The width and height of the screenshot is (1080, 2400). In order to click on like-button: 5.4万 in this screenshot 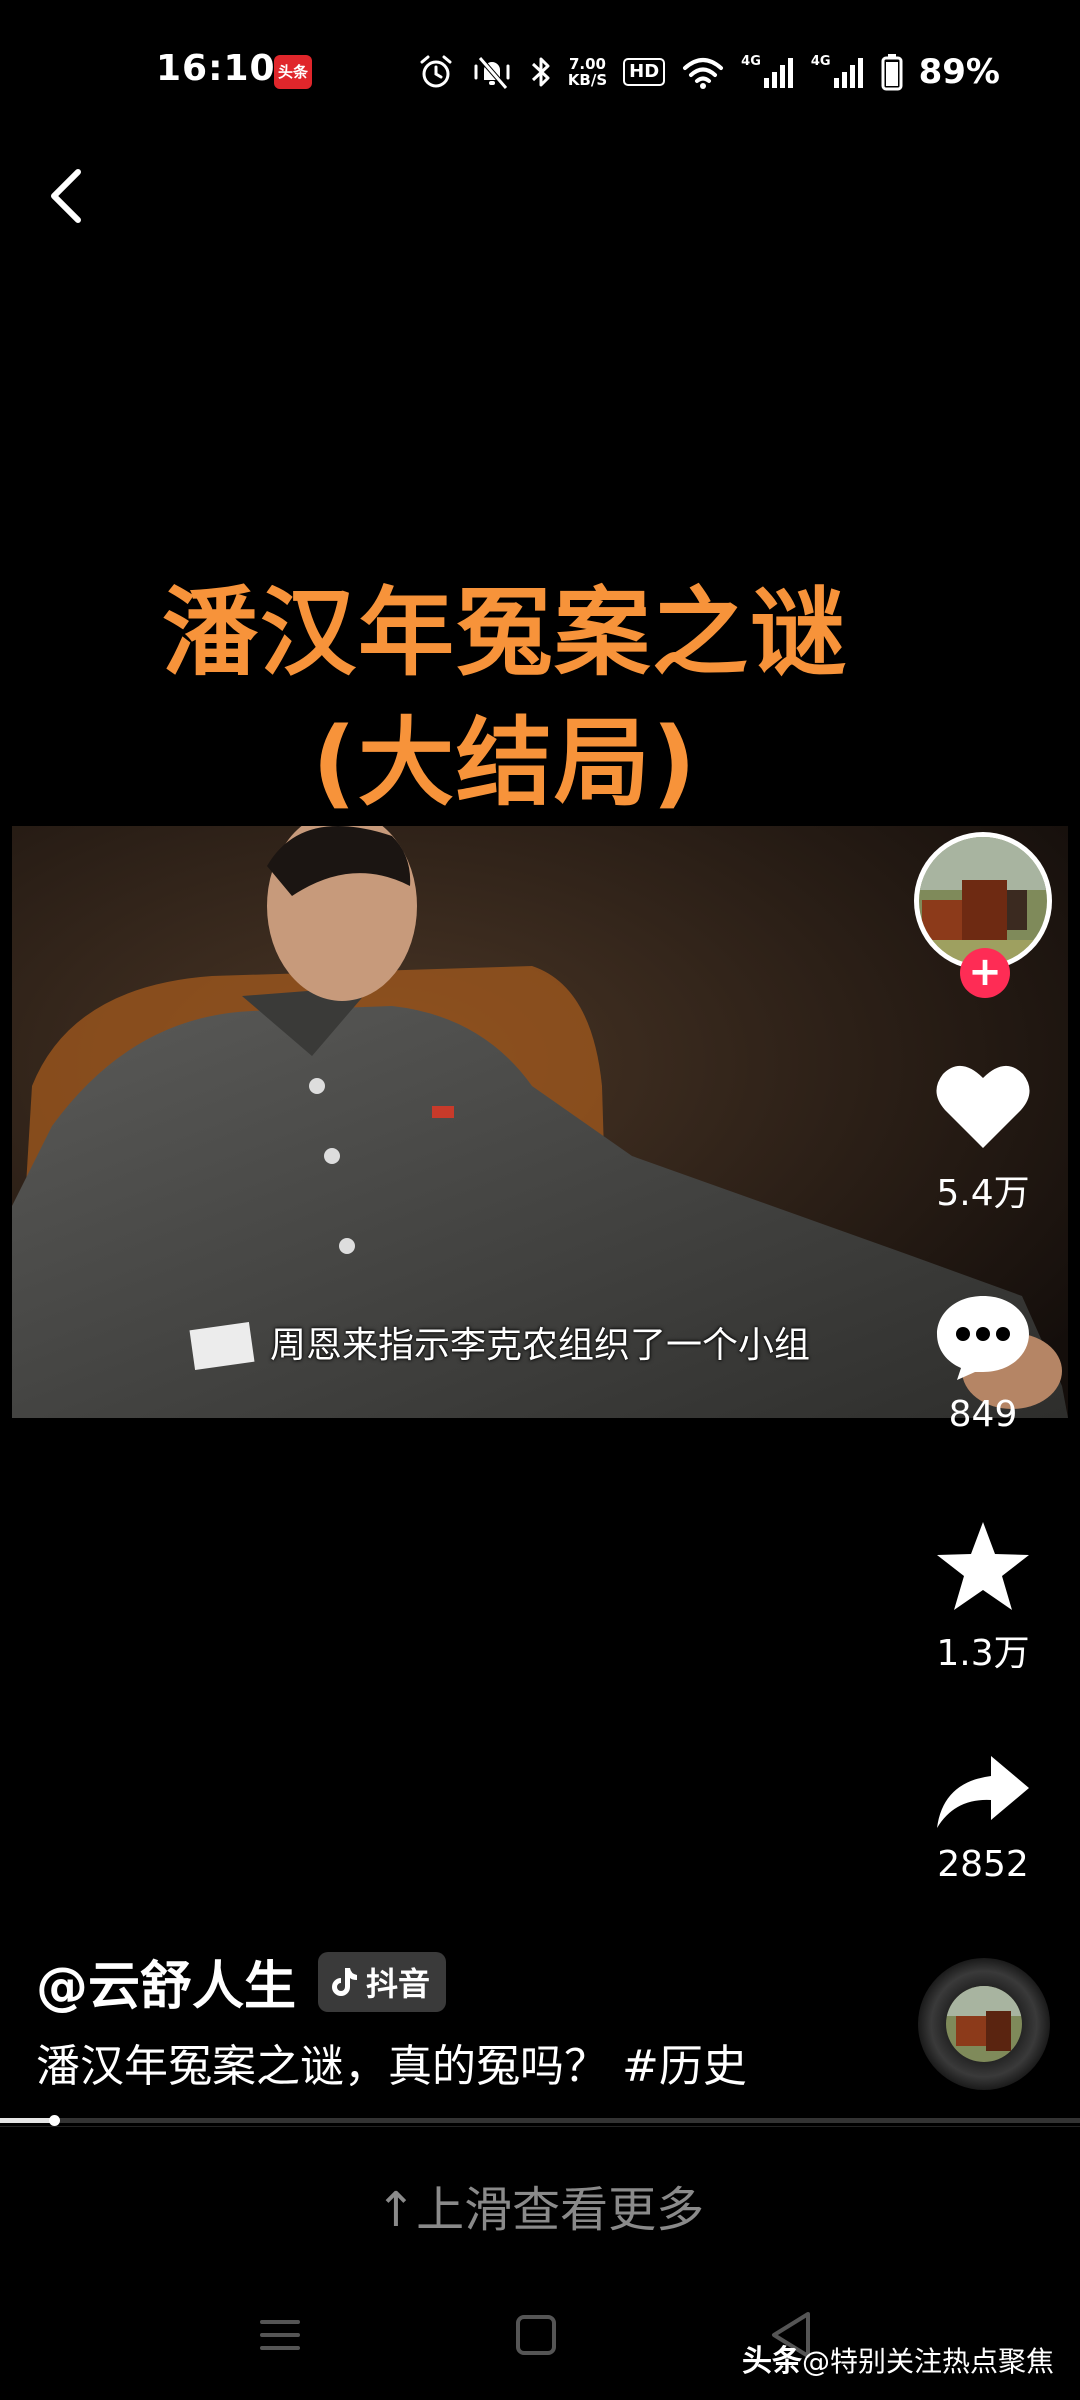, I will do `click(983, 1138)`.